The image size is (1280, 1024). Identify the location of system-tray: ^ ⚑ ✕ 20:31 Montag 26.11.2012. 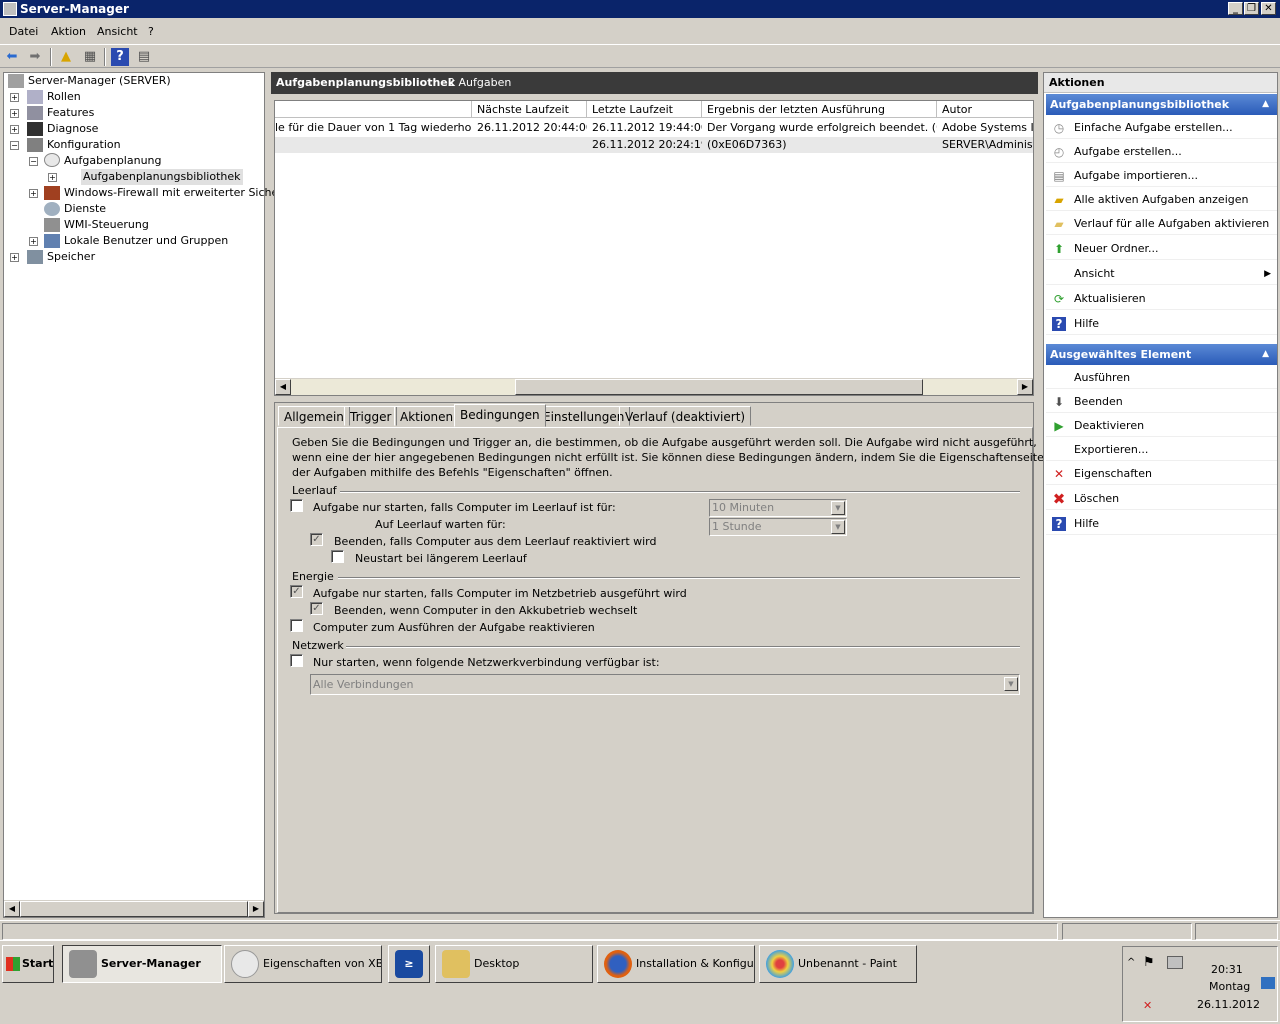
(1200, 984).